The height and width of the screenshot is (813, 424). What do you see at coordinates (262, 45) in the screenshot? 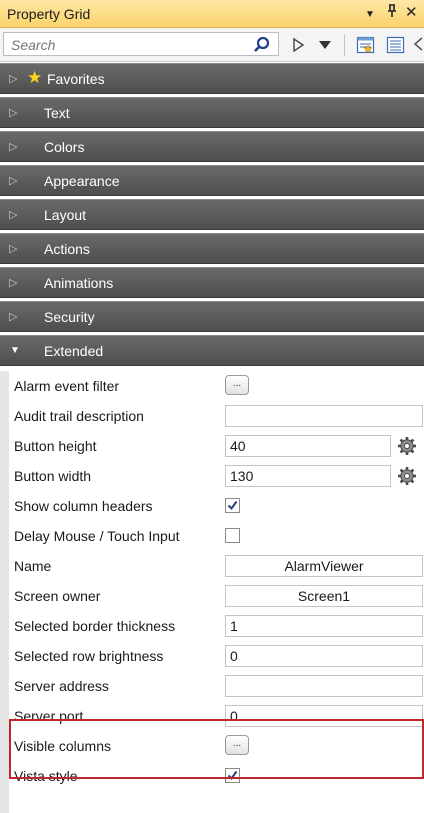
I see `search-icon` at bounding box center [262, 45].